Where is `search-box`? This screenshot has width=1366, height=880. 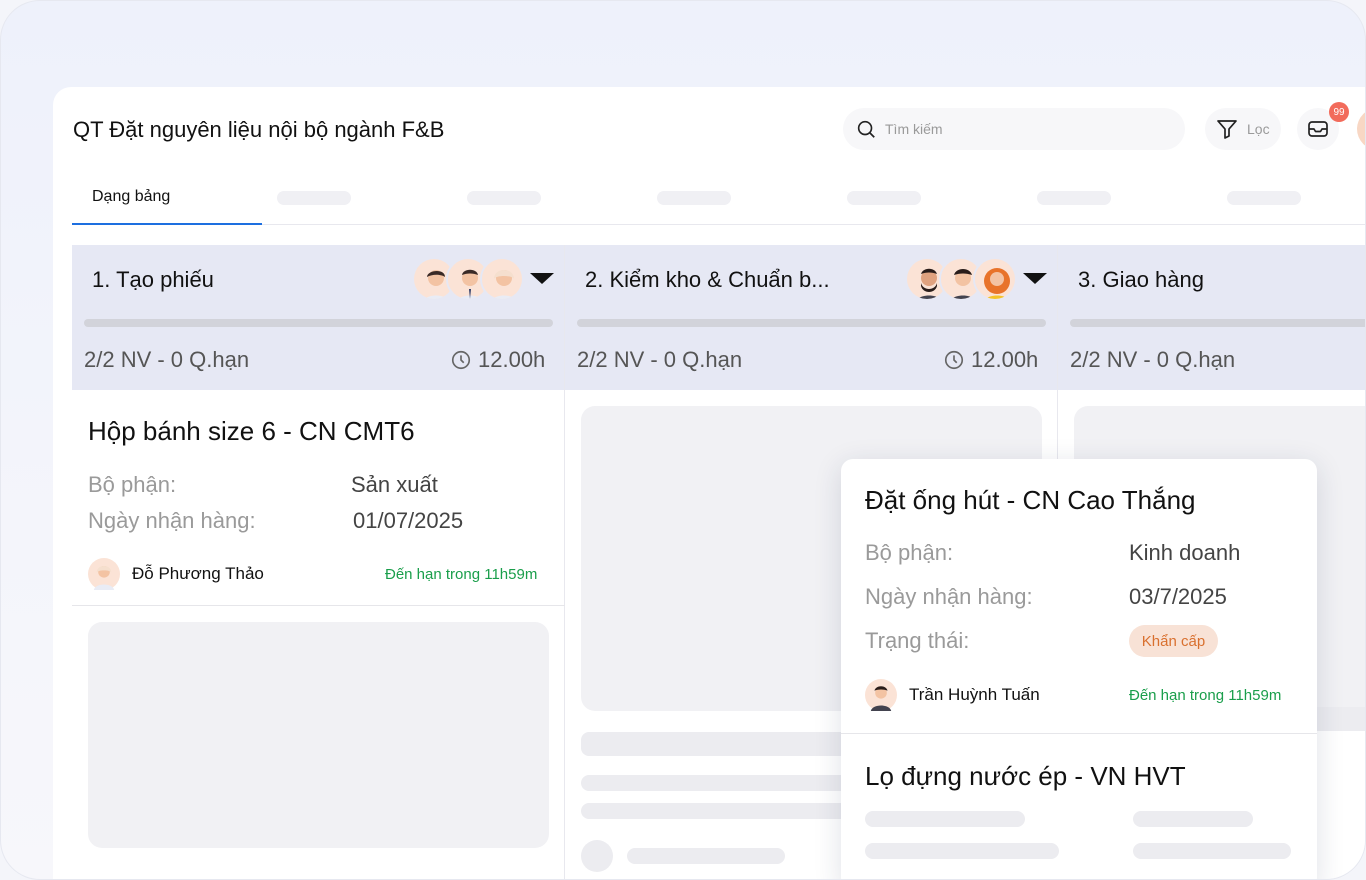 search-box is located at coordinates (1014, 129).